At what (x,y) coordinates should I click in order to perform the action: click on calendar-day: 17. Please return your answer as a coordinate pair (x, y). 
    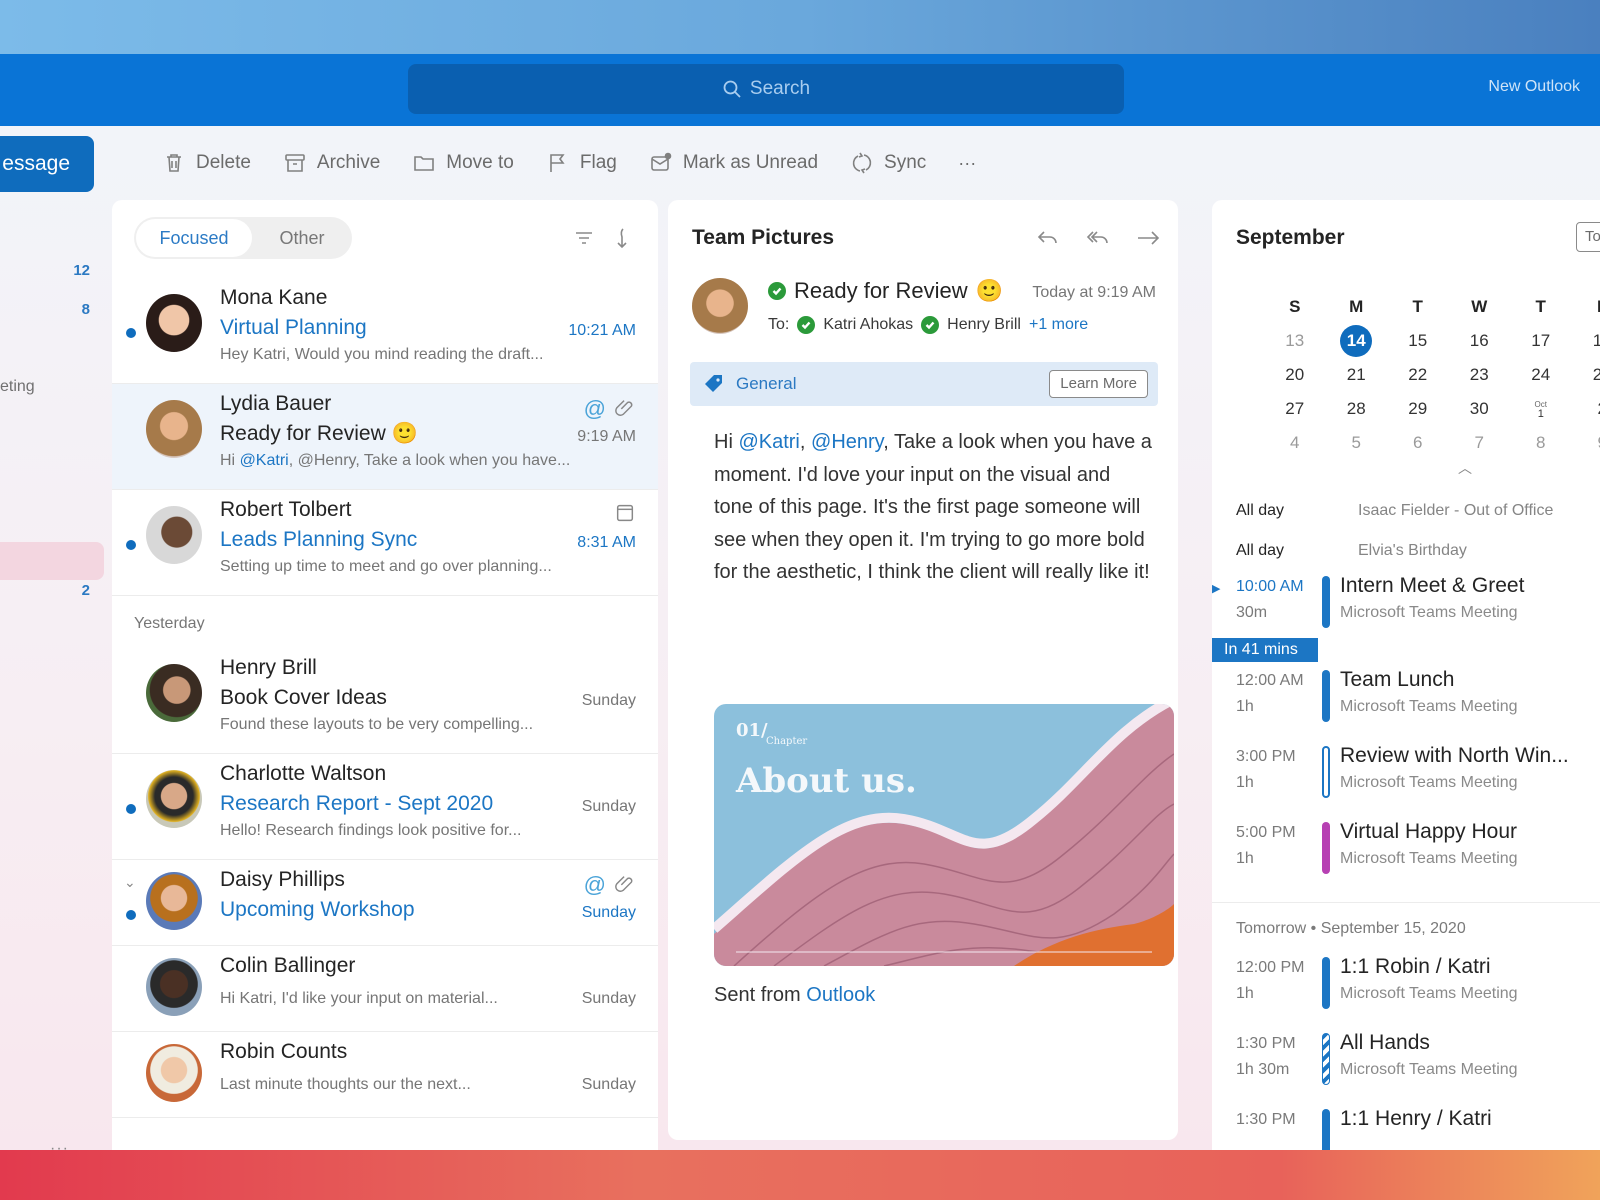
    Looking at the image, I should click on (1541, 341).